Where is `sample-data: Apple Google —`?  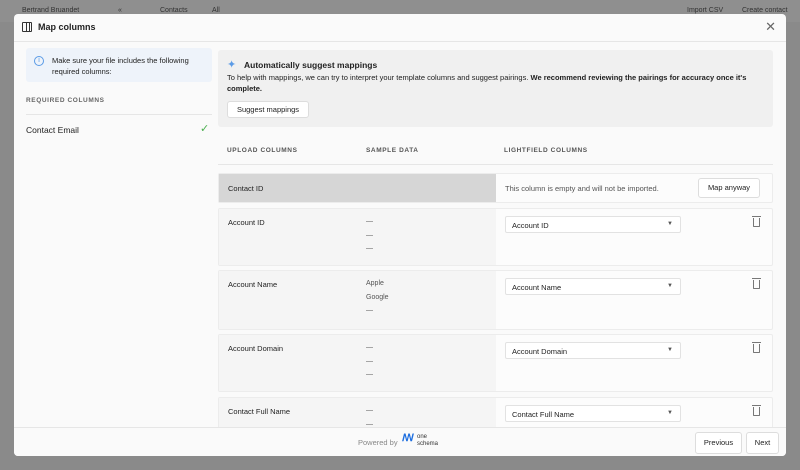
sample-data: Apple Google — is located at coordinates (377, 297).